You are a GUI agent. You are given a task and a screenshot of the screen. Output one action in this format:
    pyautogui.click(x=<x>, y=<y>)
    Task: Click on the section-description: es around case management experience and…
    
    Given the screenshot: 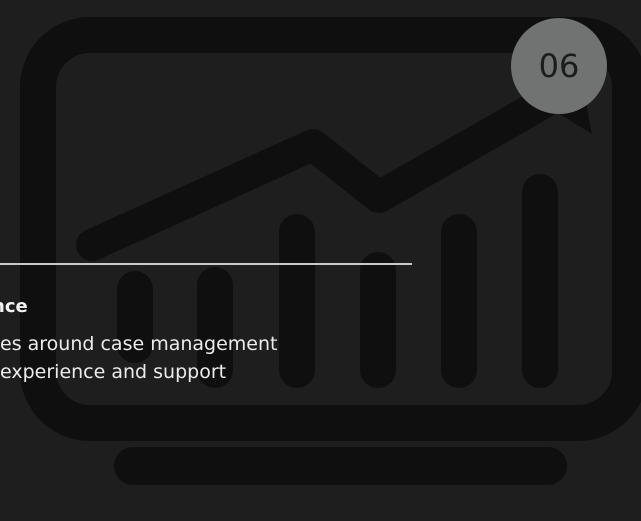 What is the action you would take?
    pyautogui.click(x=138, y=358)
    